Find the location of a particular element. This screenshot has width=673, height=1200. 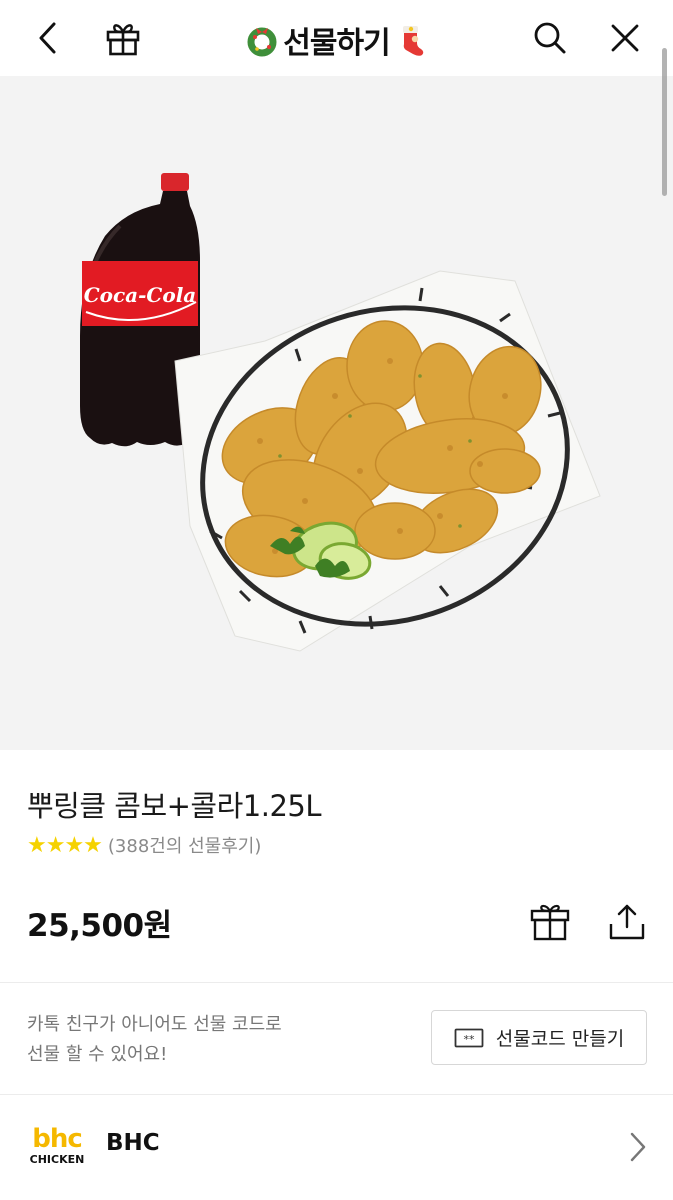

chevron-right-icon is located at coordinates (638, 1147).